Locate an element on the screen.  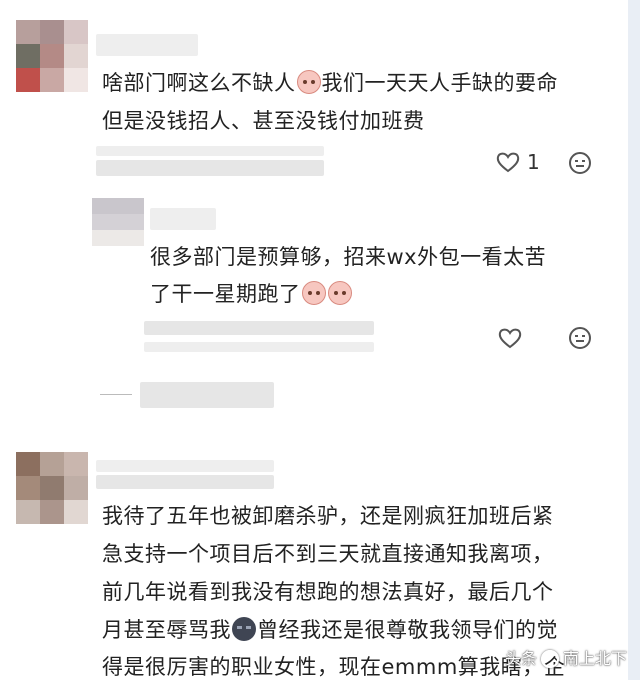
comment-text-line: 月甚至辱骂我 is located at coordinates (166, 630).